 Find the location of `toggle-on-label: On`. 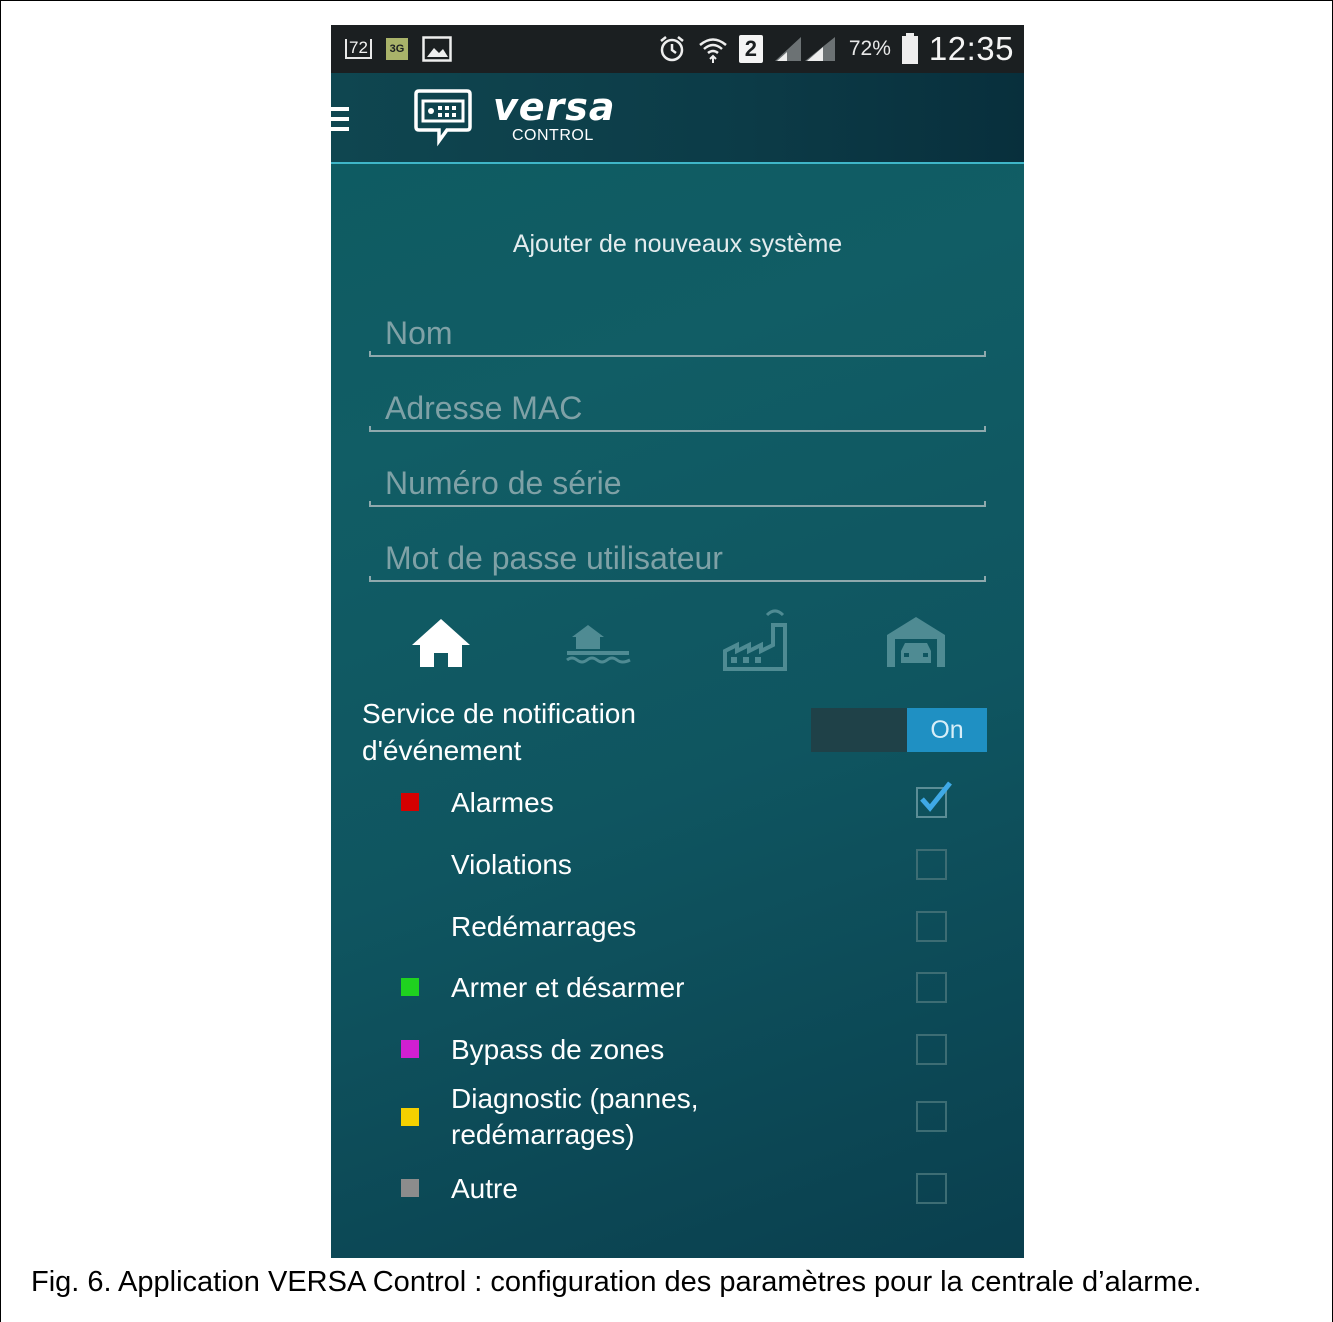

toggle-on-label: On is located at coordinates (947, 730).